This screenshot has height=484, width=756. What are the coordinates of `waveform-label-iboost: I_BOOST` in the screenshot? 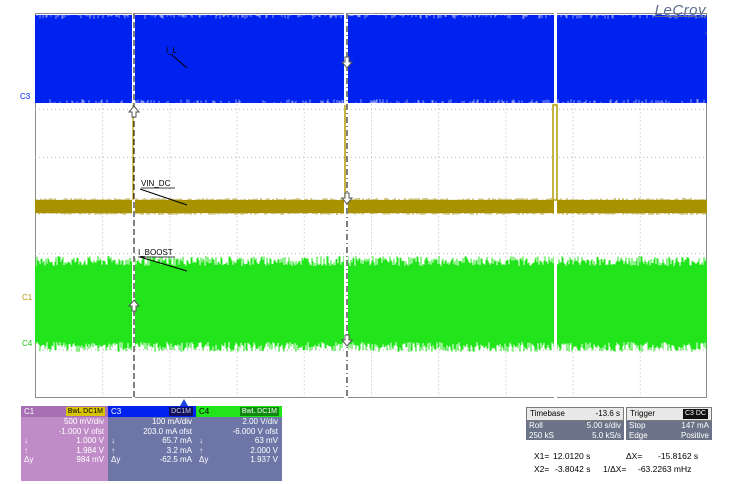 It's located at (155, 252).